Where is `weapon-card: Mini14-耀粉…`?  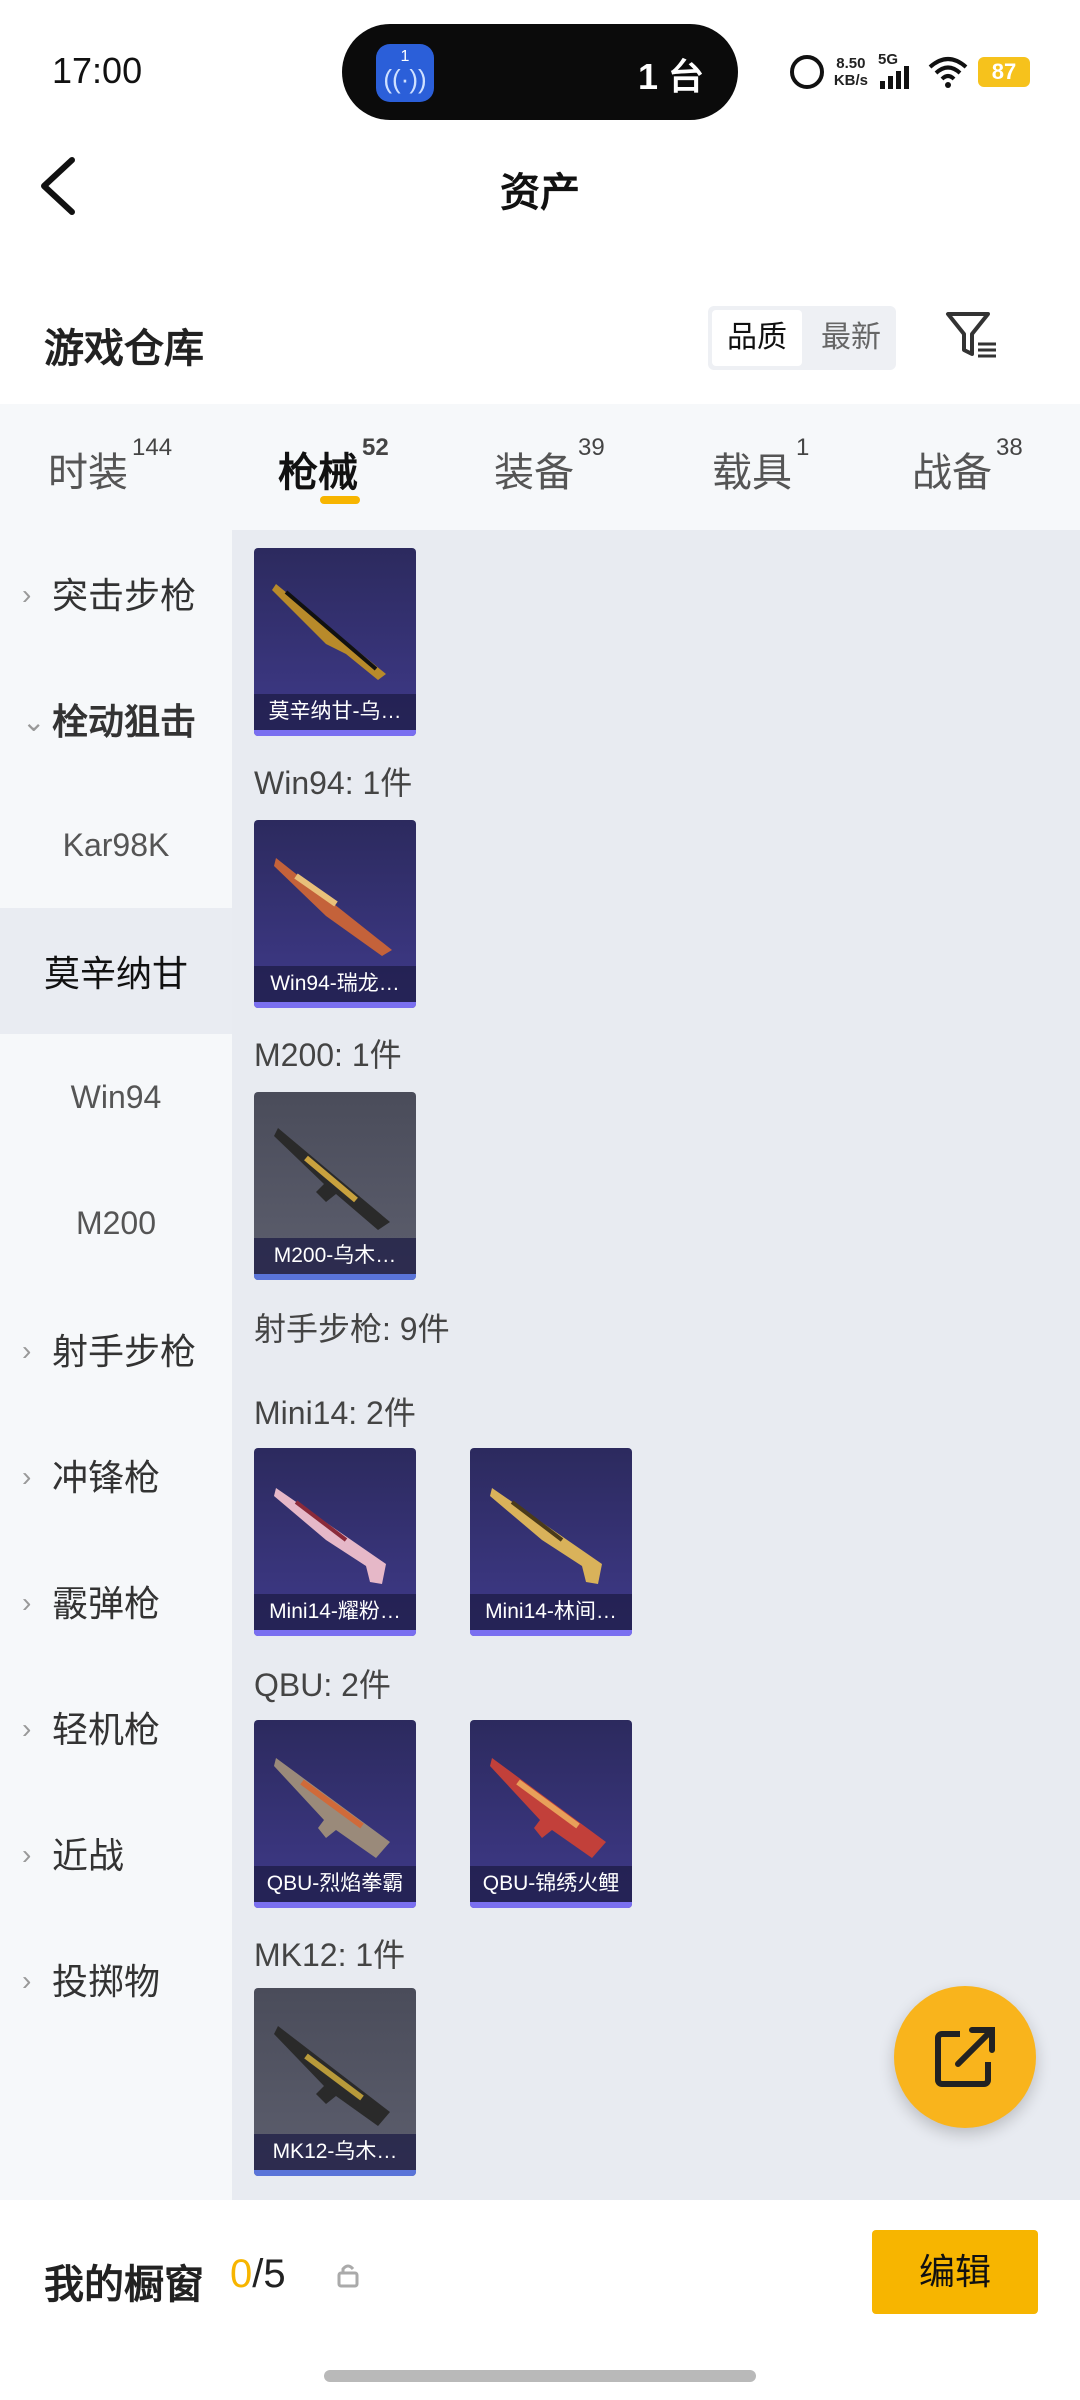 weapon-card: Mini14-耀粉… is located at coordinates (335, 1542).